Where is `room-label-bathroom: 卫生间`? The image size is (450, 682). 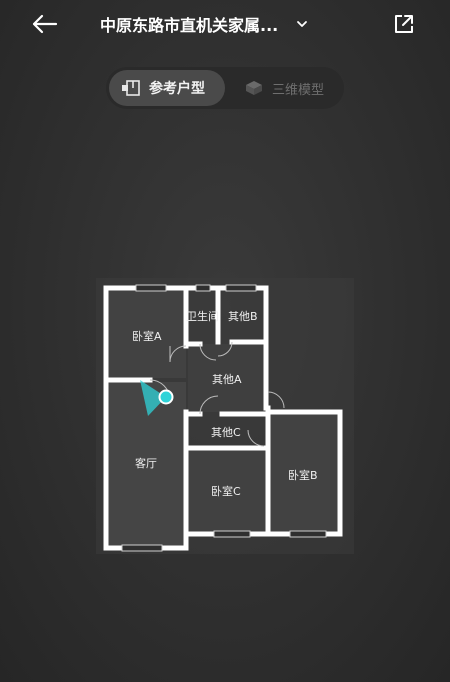 room-label-bathroom: 卫生间 is located at coordinates (202, 316).